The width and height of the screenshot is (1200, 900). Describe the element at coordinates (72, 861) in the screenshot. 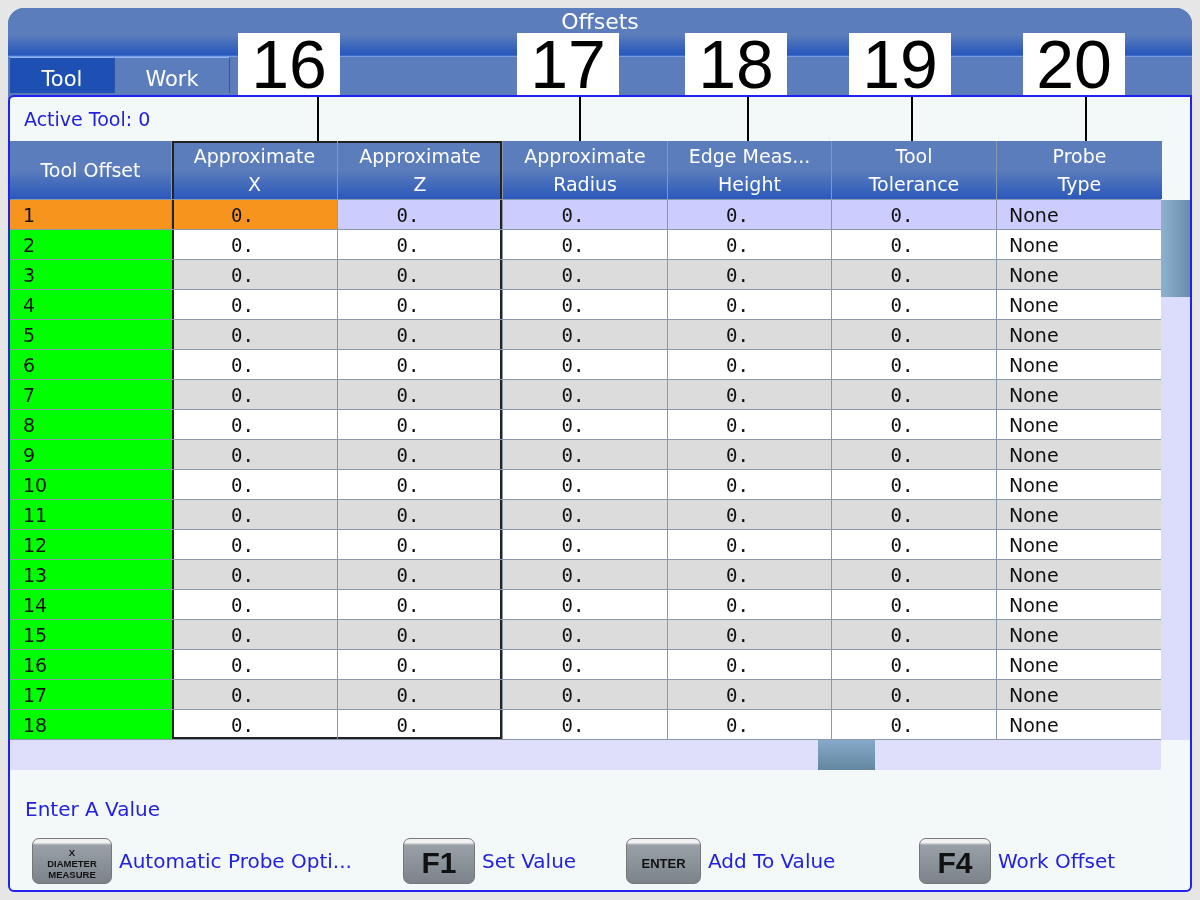

I see `key-icon: X DIAMETER MEASURE` at that location.